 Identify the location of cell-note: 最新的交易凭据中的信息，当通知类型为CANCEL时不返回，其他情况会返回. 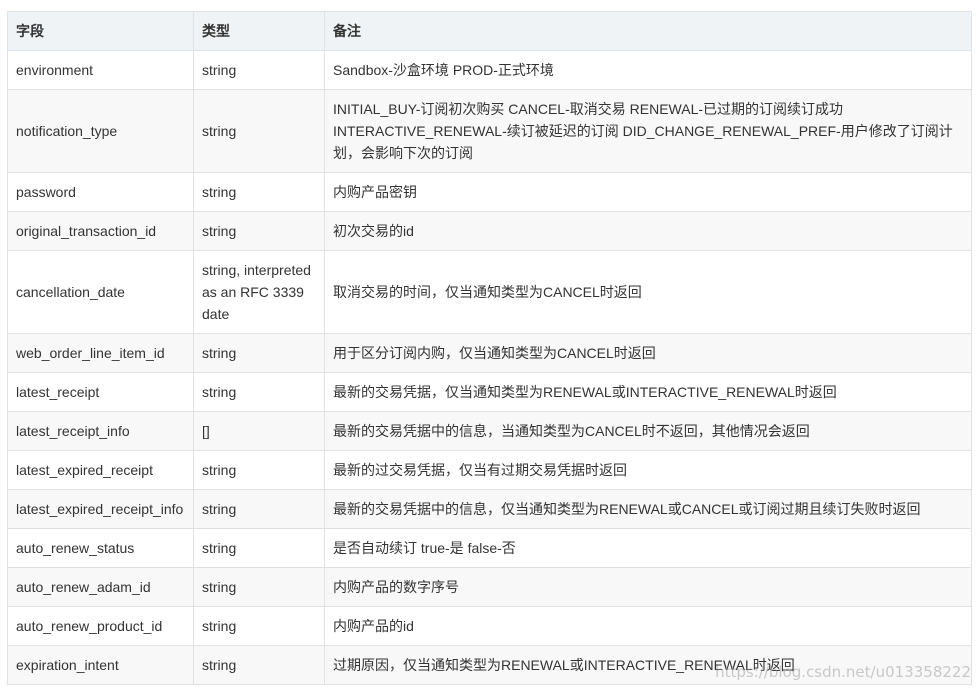
(648, 431).